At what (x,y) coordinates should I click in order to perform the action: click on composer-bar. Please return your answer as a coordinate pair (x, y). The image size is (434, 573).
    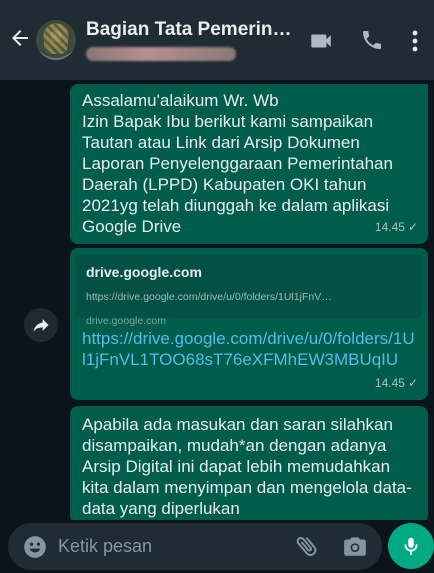
    Looking at the image, I should click on (217, 546).